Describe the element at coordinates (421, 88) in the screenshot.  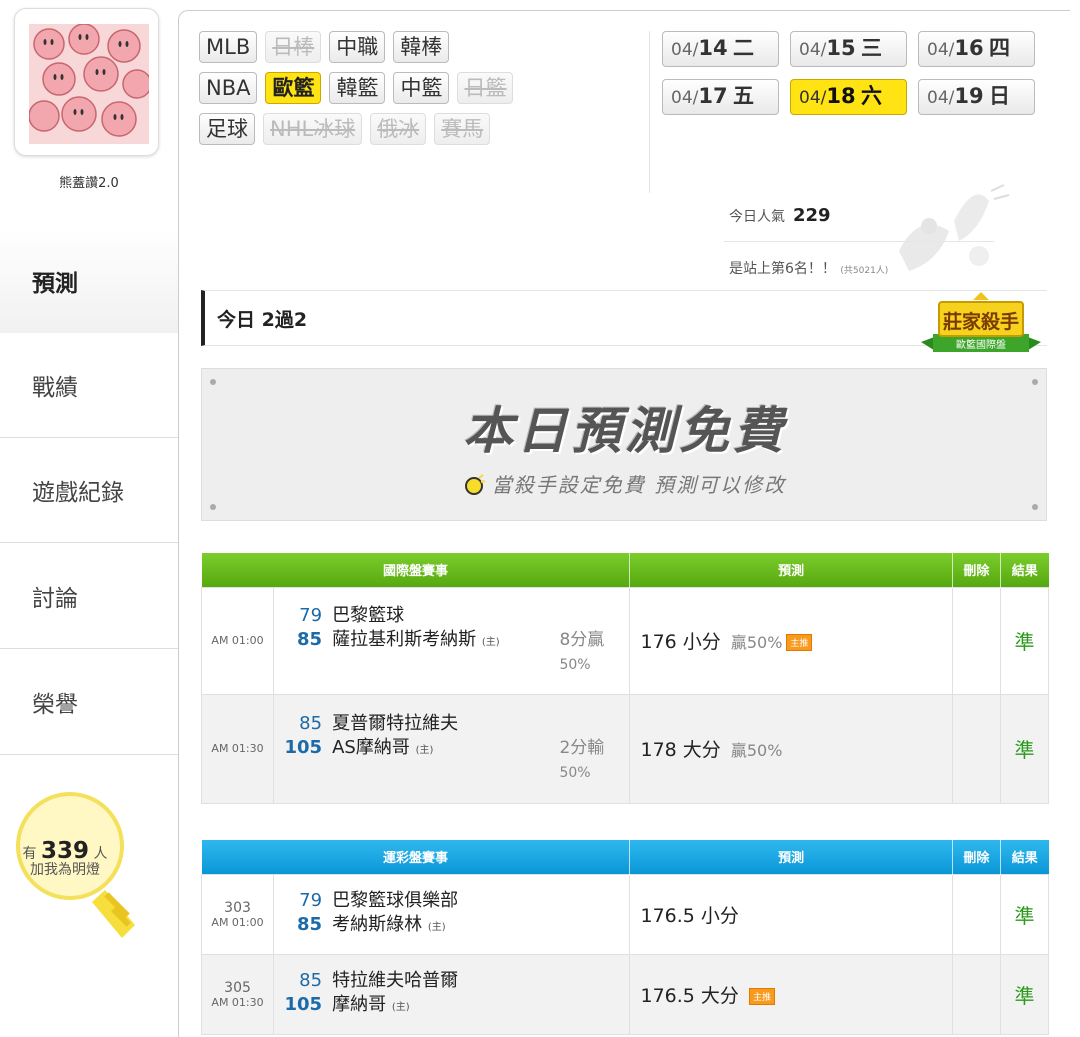
I see `league-tag-cba: 中籃` at that location.